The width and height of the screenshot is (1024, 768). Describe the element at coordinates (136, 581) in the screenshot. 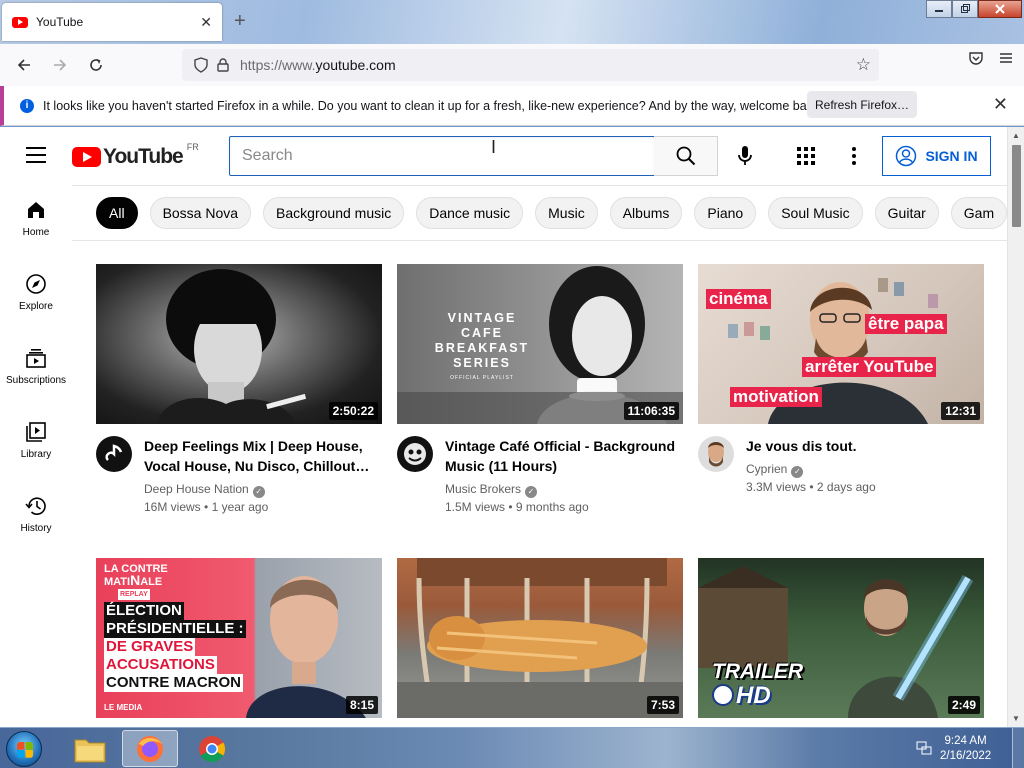

I see `channel-badge-text: LA CONTRE MATINALE REPLAY` at that location.